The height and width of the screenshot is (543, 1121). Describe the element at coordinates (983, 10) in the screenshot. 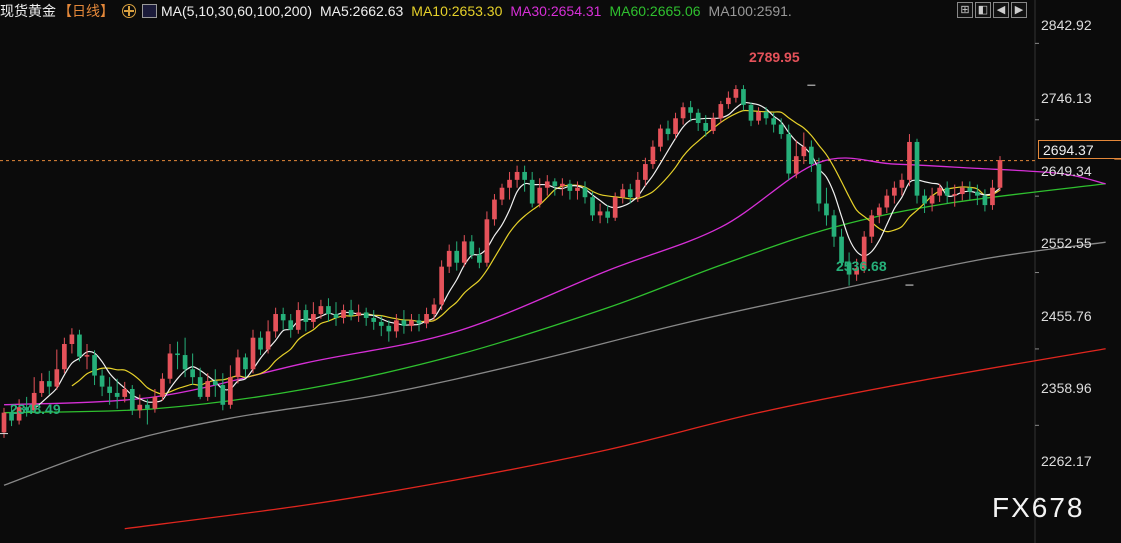

I see `layout-icon: ◧` at that location.